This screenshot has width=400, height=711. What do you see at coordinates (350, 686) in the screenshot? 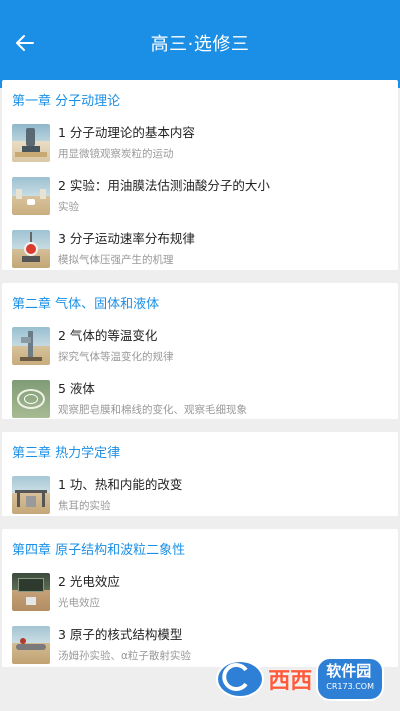
I see `watermark-domain: CR173.COM` at bounding box center [350, 686].